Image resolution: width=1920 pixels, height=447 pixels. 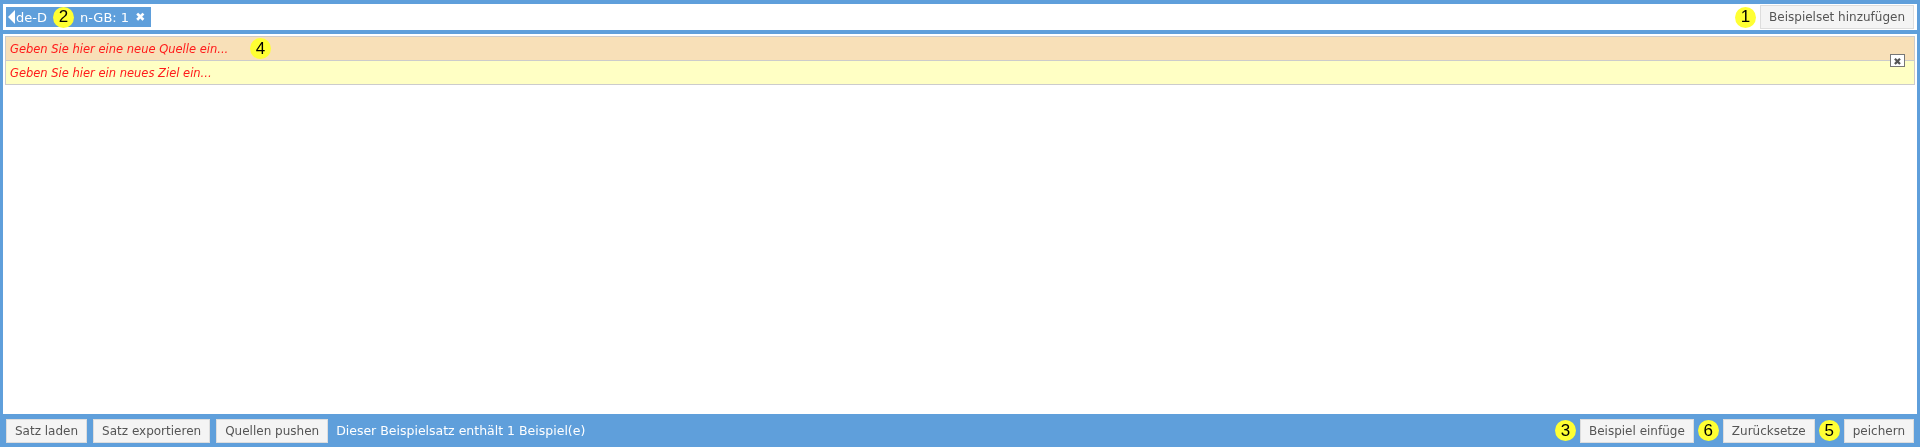 What do you see at coordinates (1708, 430) in the screenshot?
I see `callout-marker: 6` at bounding box center [1708, 430].